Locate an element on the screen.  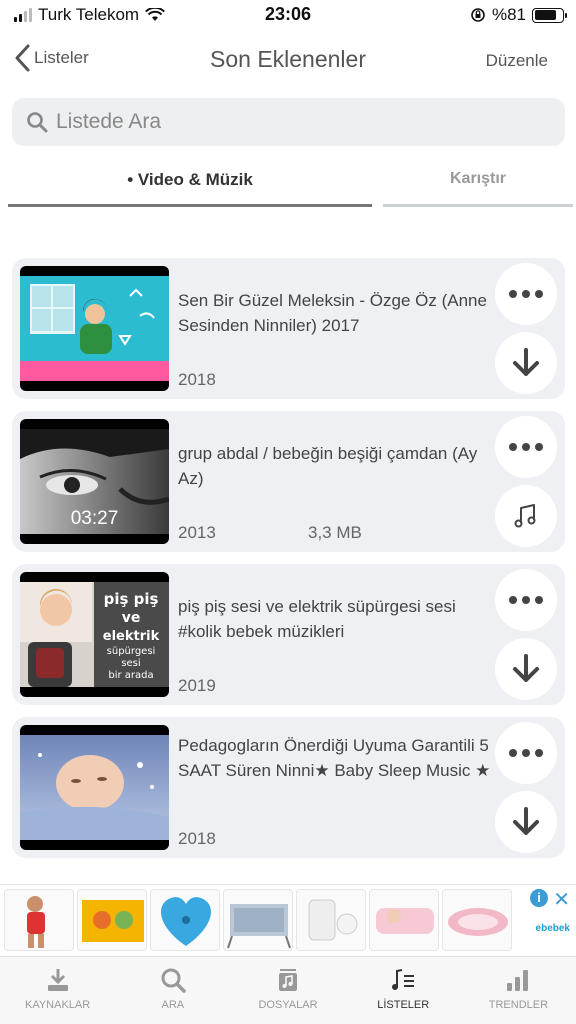
tab-sources: KAYNAKLAR is located at coordinates (57, 990).